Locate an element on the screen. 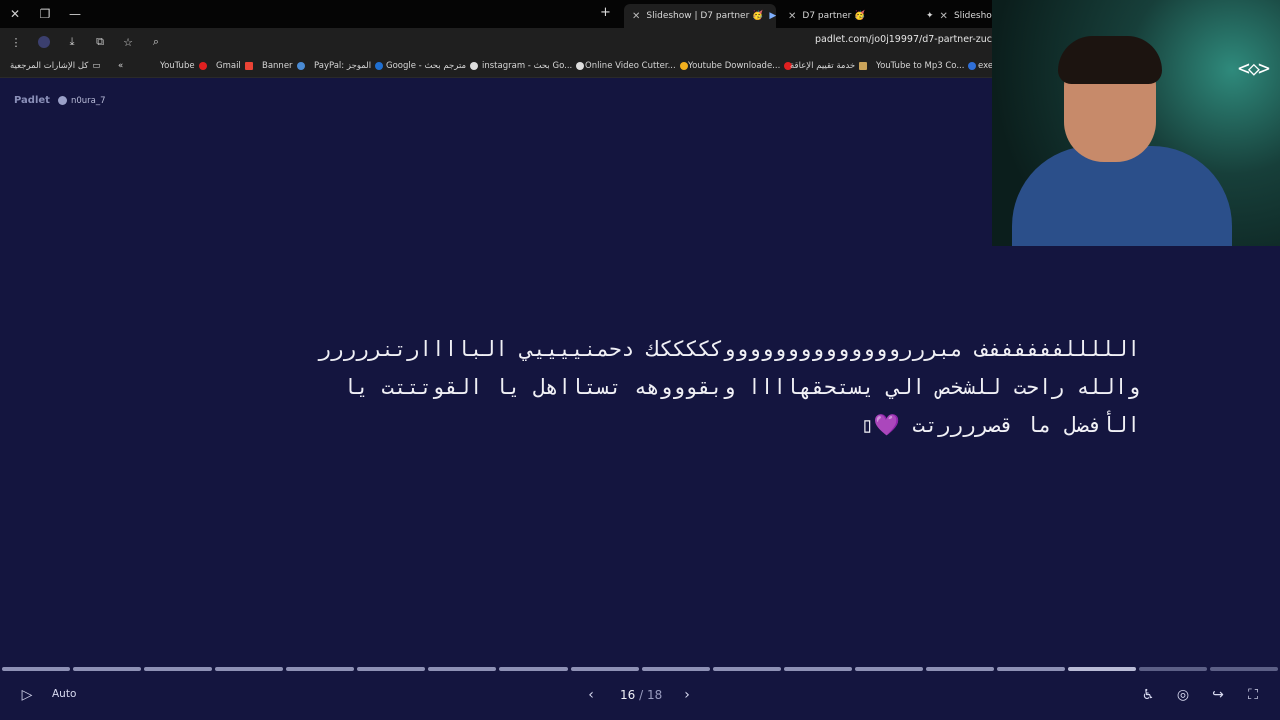 This screenshot has width=1280, height=720. bookmark-banner: Banner is located at coordinates (283, 66).